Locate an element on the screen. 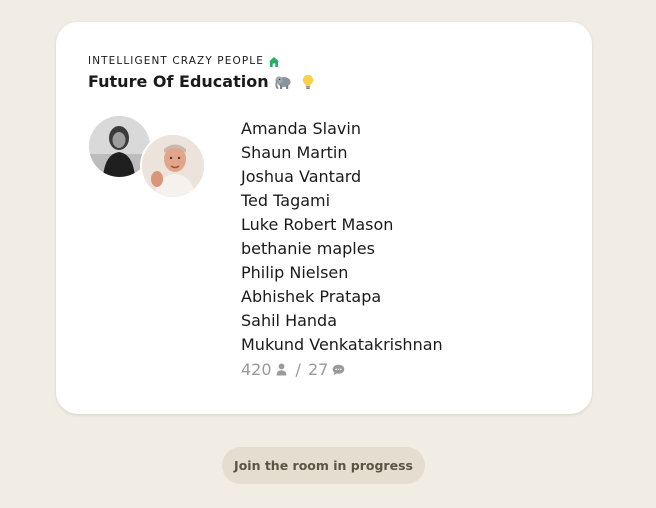  club-name: INTELLIGENT CRAZY PEOPLE is located at coordinates (176, 61).